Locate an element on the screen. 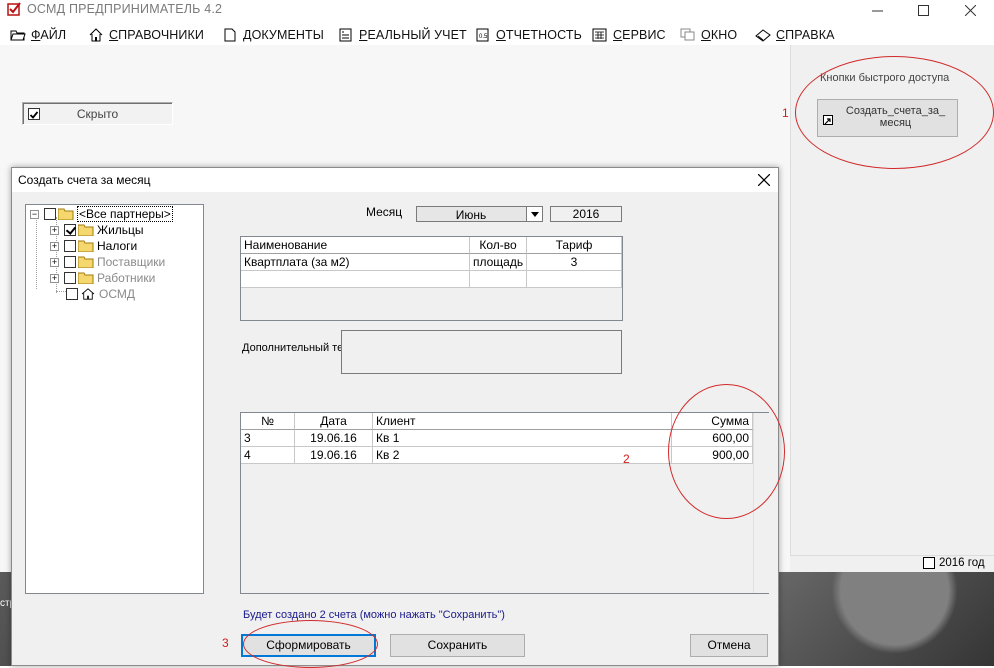 Image resolution: width=994 pixels, height=668 pixels. dropdown-arrow-icon is located at coordinates (534, 214).